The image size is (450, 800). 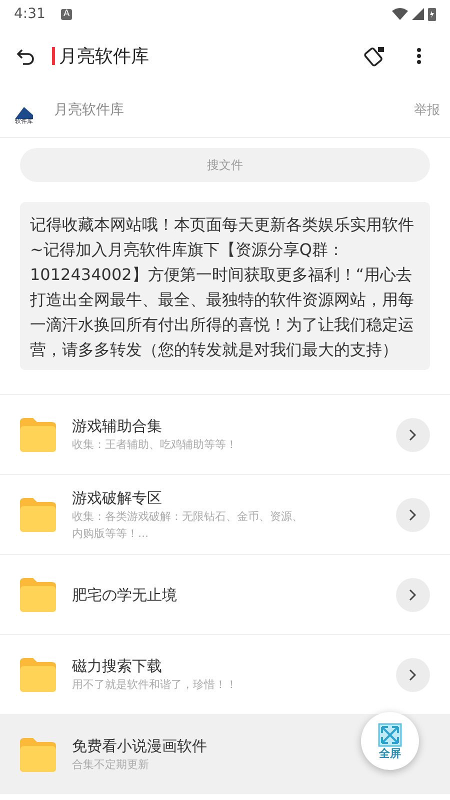 What do you see at coordinates (225, 434) in the screenshot?
I see `folder-row: 游戏辅助合集 收集：王者辅助、吃鸡辅助等等！` at bounding box center [225, 434].